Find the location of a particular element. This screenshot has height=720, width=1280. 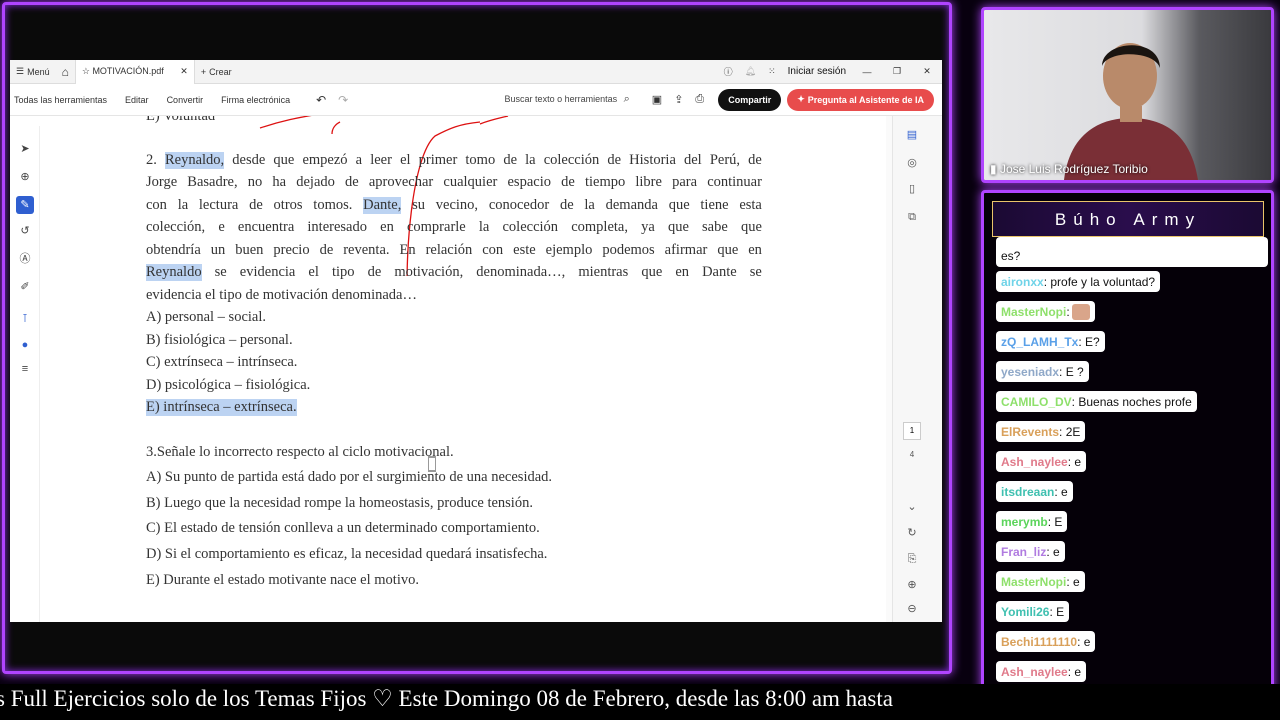

chat-message: Yomili26 : E is located at coordinates (1033, 611).